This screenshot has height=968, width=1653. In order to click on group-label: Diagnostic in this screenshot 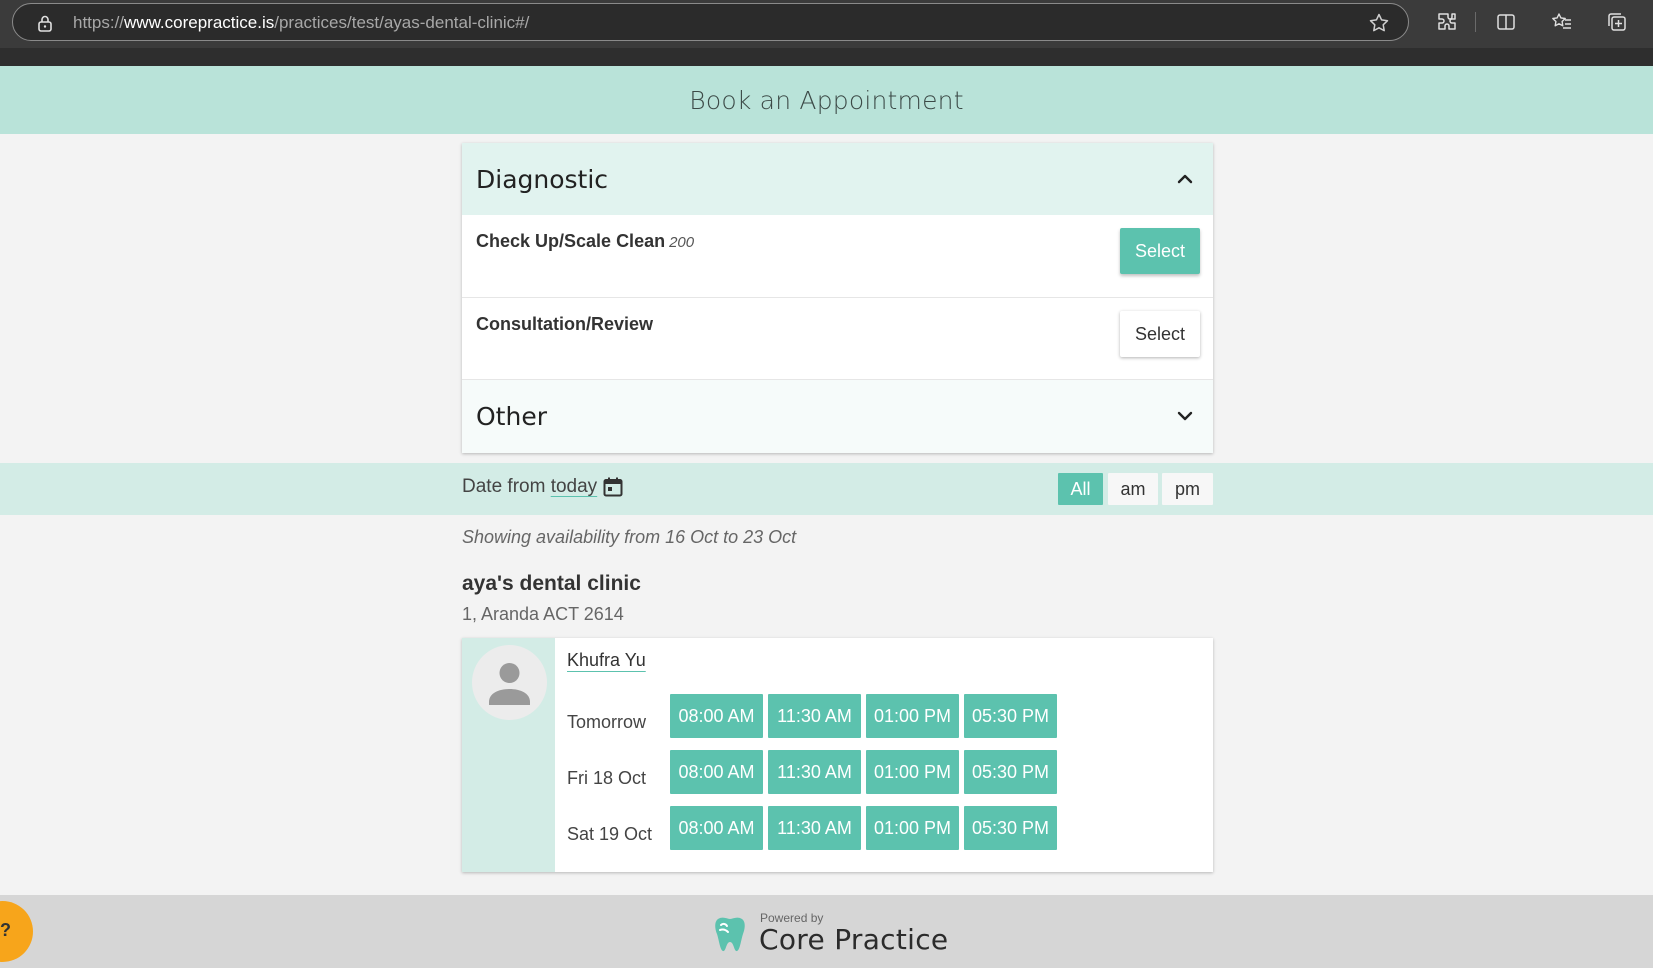, I will do `click(542, 179)`.